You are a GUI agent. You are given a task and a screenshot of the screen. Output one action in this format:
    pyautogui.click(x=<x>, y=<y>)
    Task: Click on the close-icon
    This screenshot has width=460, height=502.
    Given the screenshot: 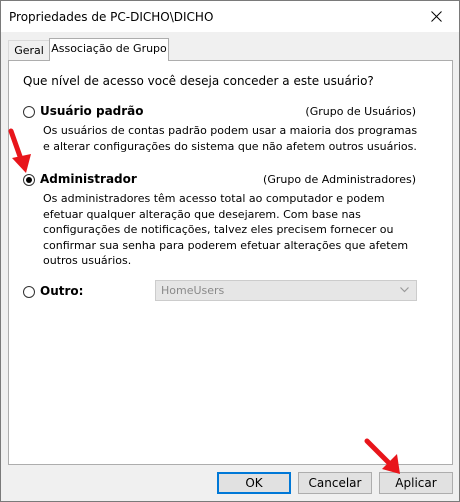 What is the action you would take?
    pyautogui.click(x=436, y=16)
    